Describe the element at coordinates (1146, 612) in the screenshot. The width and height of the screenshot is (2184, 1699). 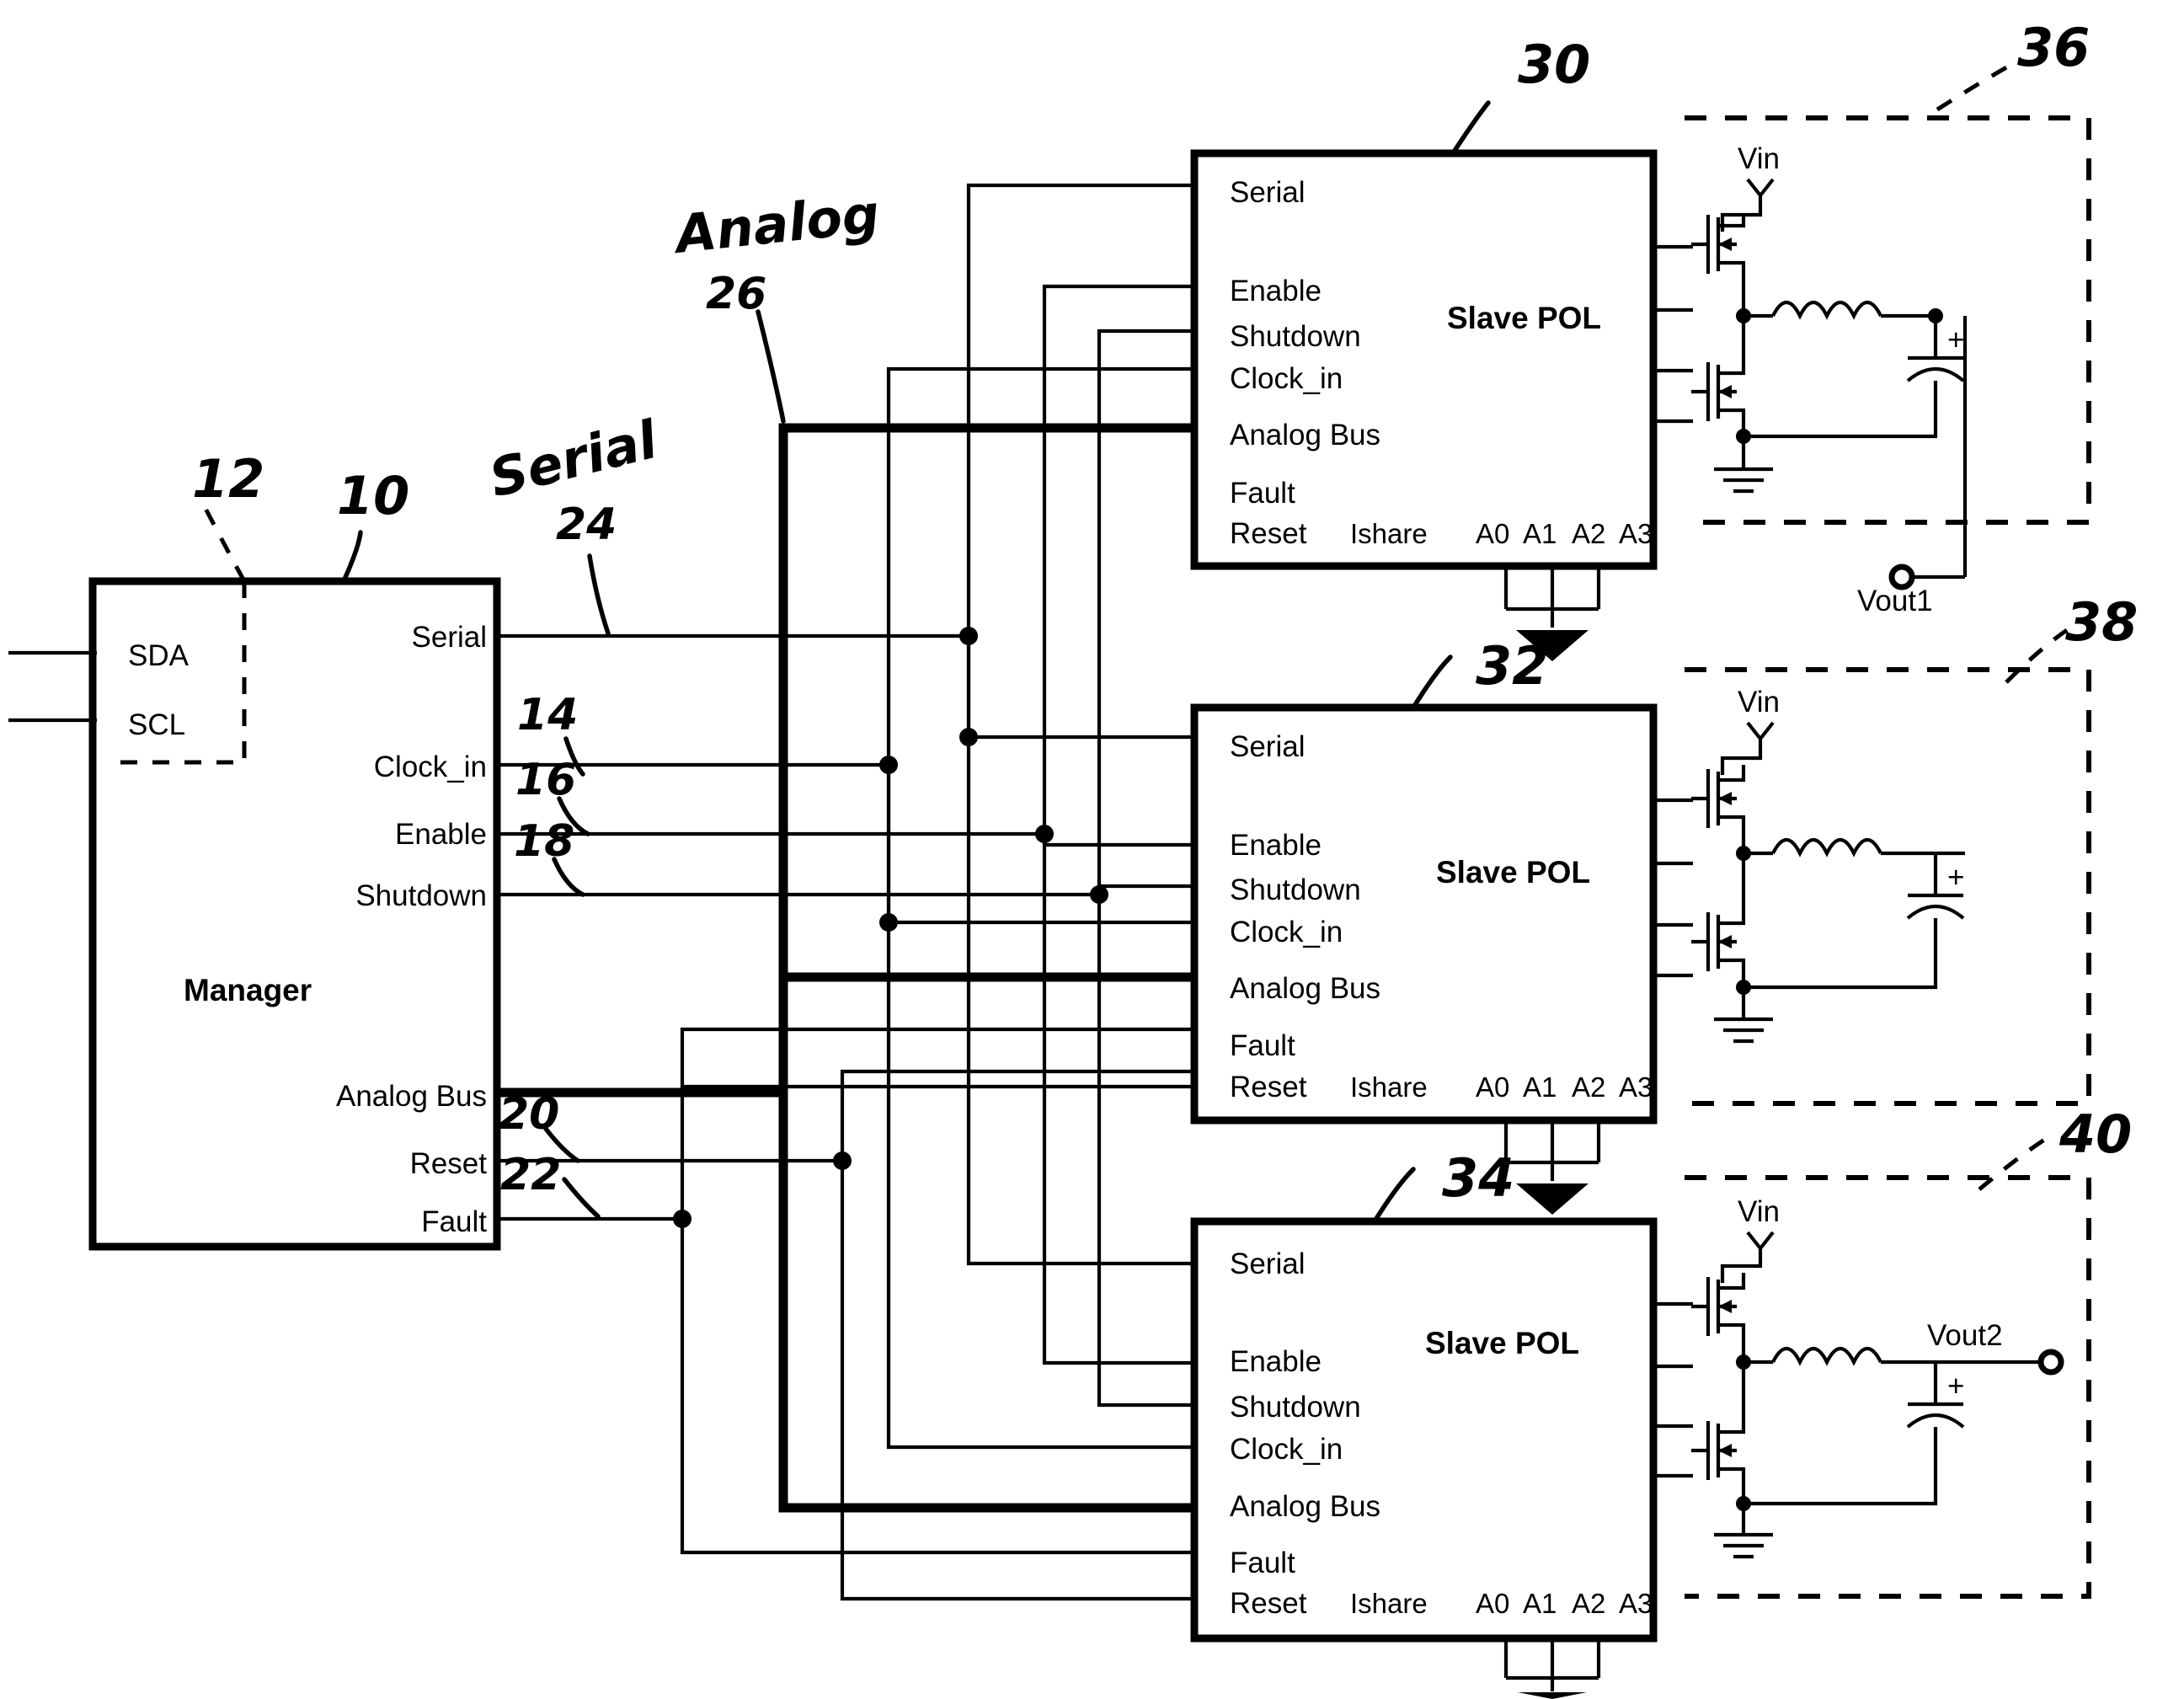
I see `col-shutdown-to-pol1` at that location.